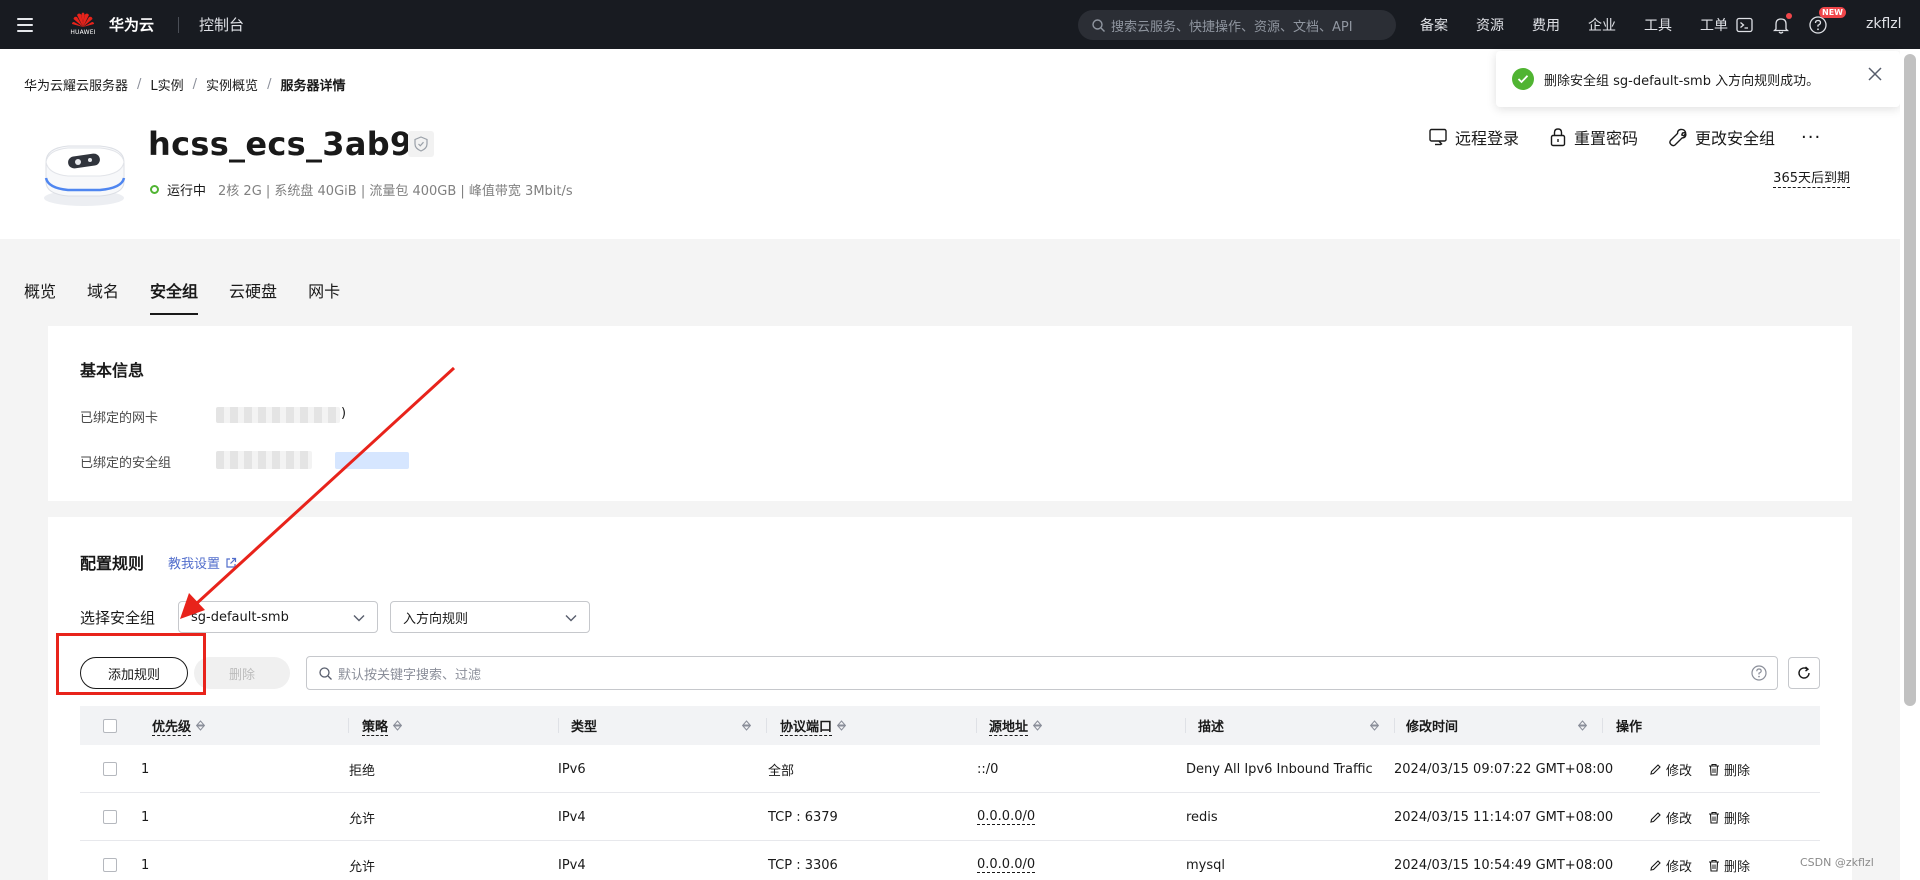 The image size is (1920, 880). I want to click on guide-link-label: 教我设置, so click(194, 564).